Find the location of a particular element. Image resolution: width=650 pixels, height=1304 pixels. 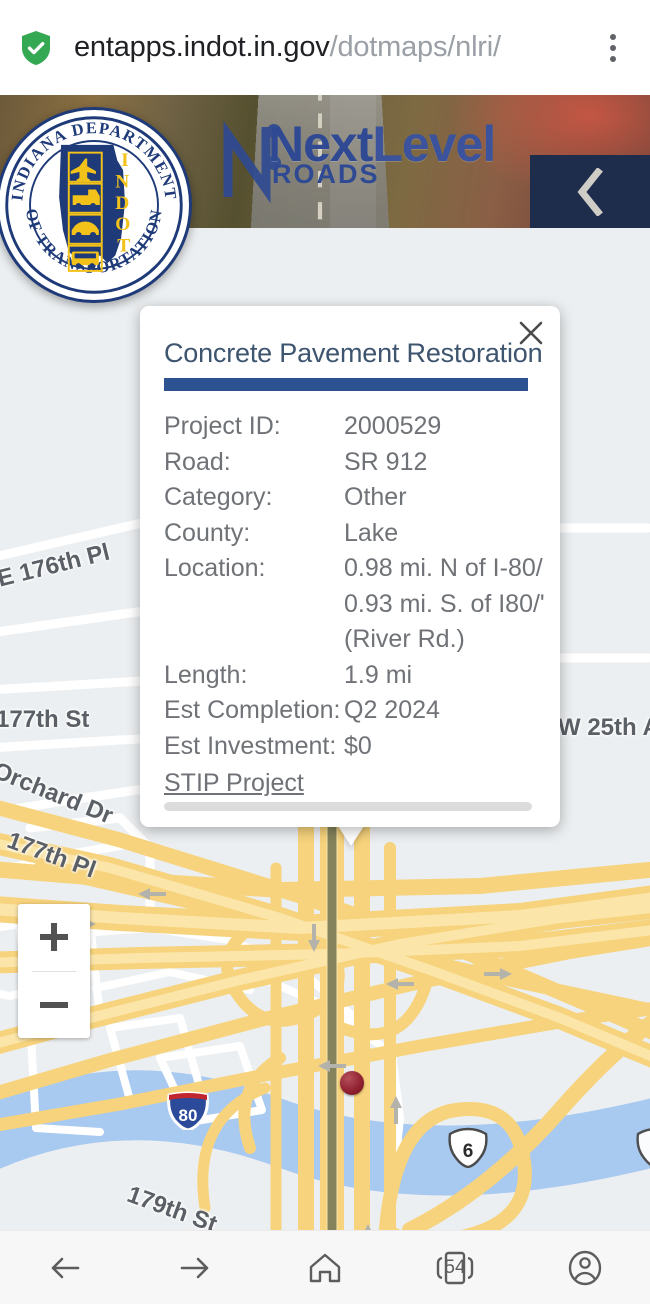

map-zoom-controls is located at coordinates (54, 971).